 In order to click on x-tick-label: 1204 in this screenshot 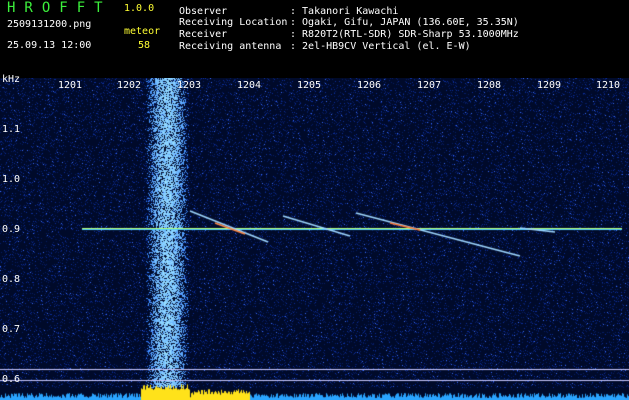, I will do `click(249, 85)`.